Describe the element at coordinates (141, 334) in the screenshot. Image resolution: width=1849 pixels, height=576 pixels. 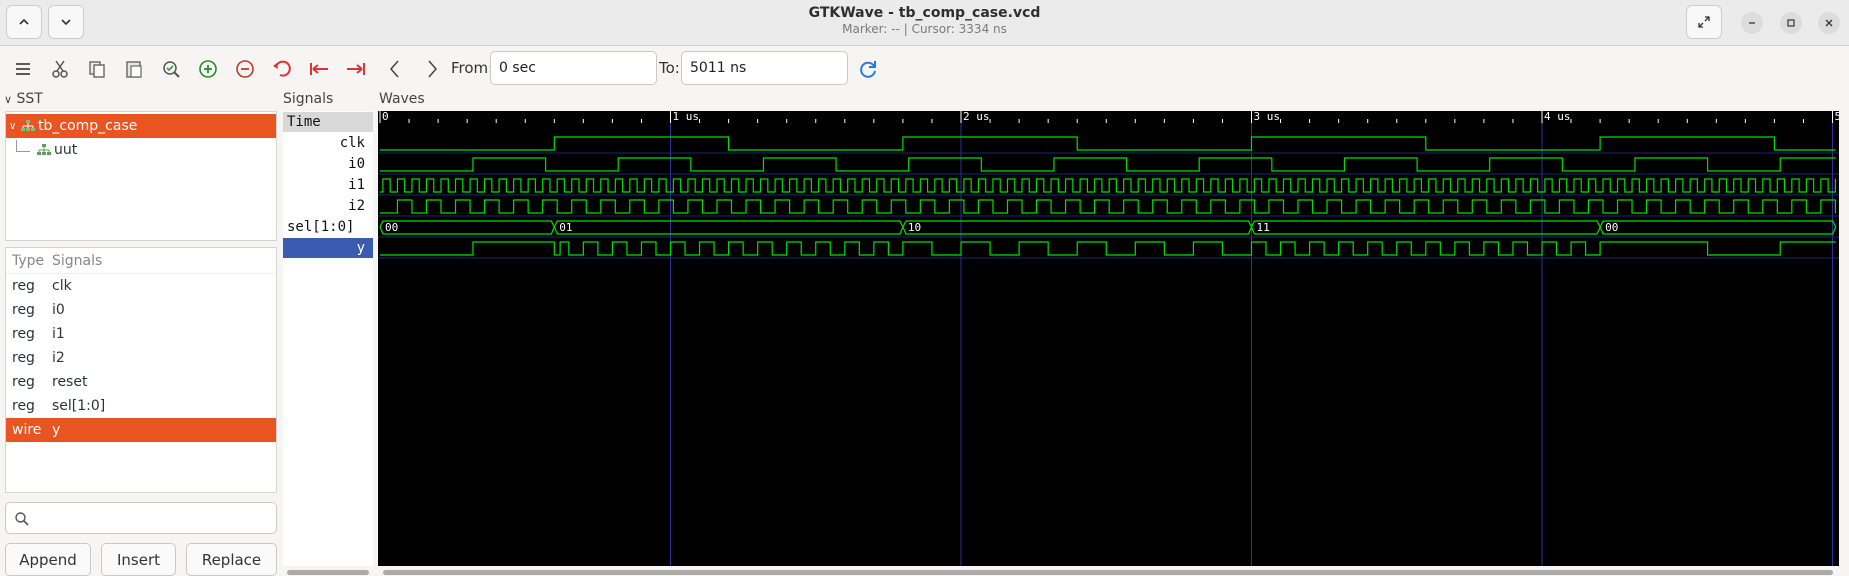
I see `signal-row-i1: reg i1` at that location.